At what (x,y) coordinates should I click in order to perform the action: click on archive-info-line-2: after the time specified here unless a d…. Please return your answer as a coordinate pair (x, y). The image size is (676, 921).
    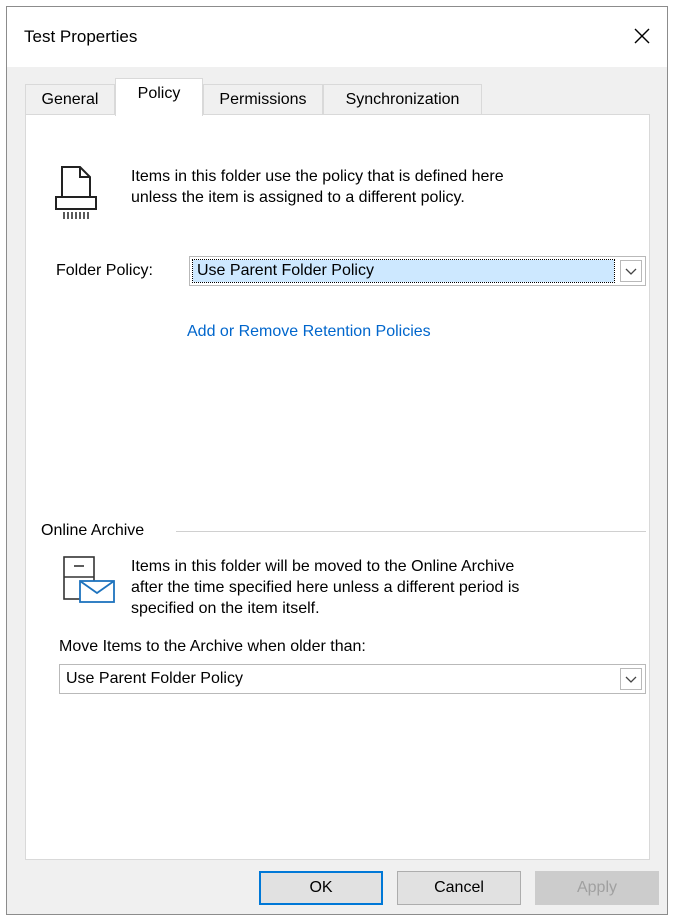
    Looking at the image, I should click on (325, 587).